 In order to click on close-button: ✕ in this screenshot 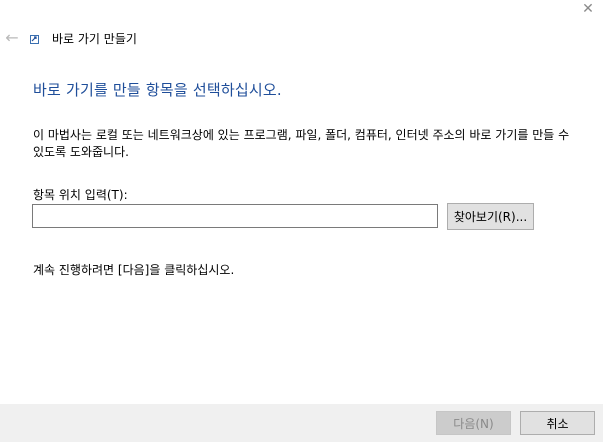, I will do `click(588, 9)`.